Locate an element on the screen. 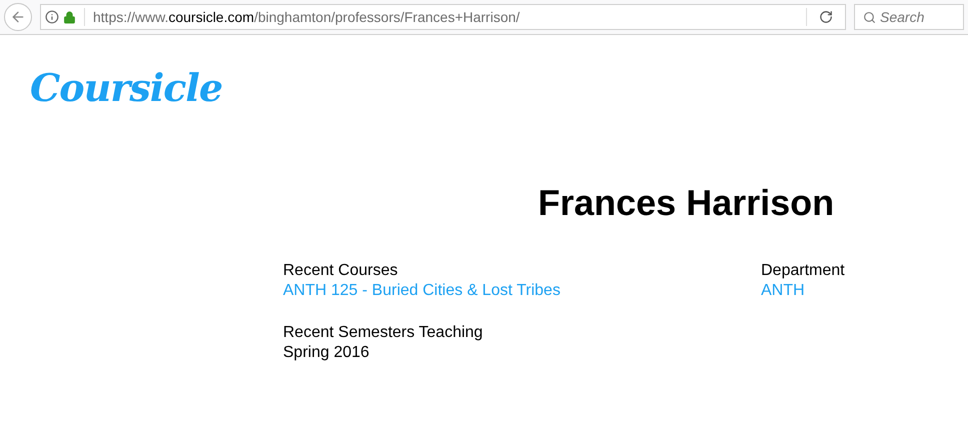 The width and height of the screenshot is (968, 440). logo: Coursicle is located at coordinates (126, 87).